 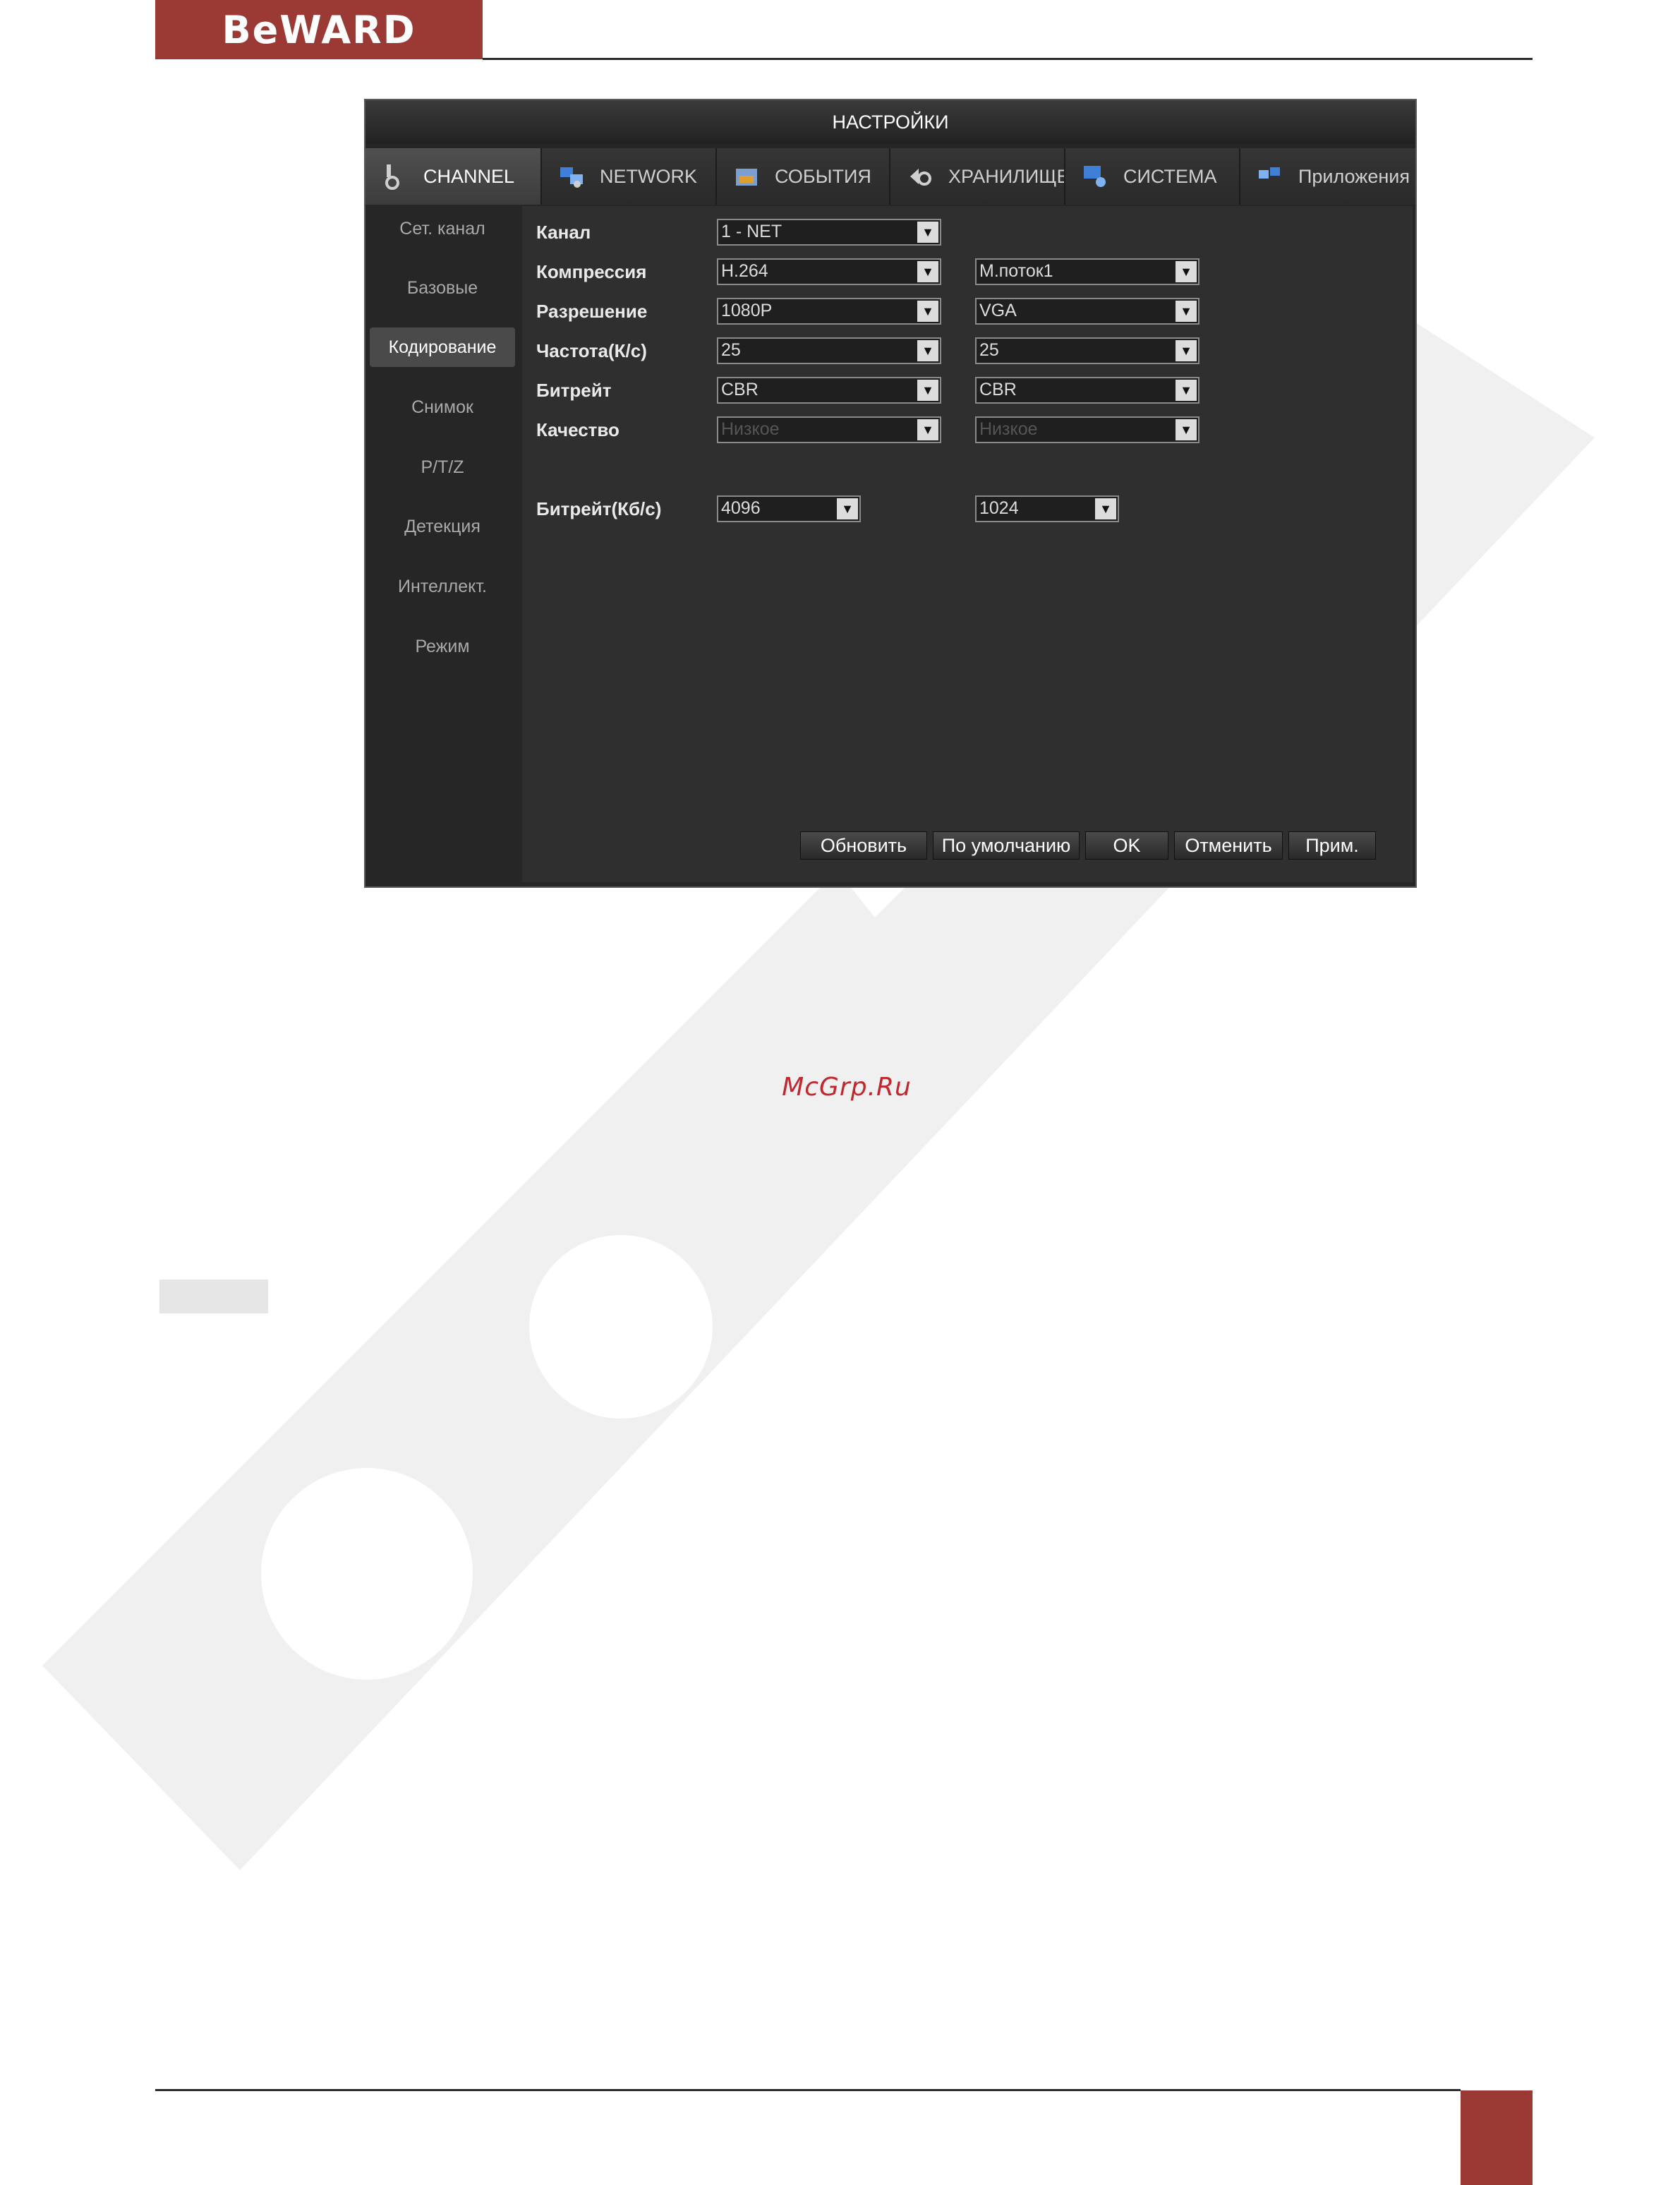 I want to click on brand-logo: BeWARD, so click(x=319, y=29).